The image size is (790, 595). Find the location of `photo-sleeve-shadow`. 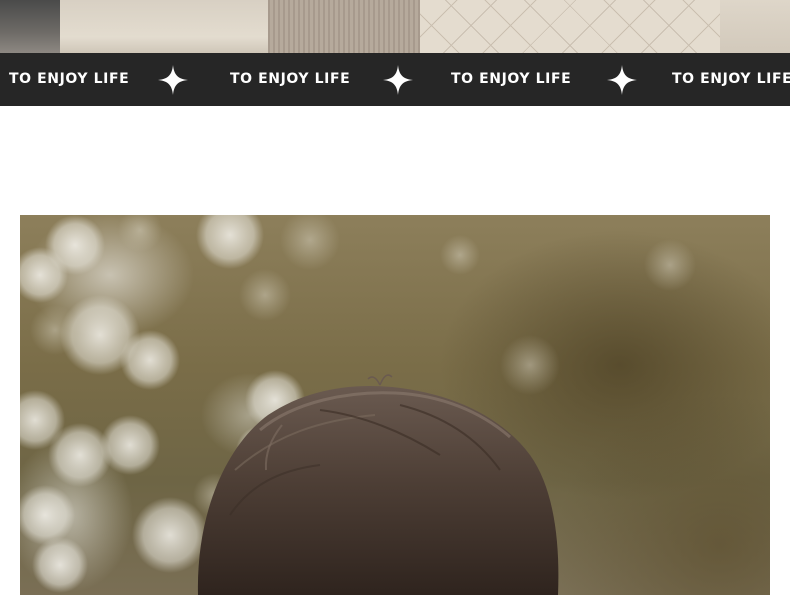

photo-sleeve-shadow is located at coordinates (30, 26).